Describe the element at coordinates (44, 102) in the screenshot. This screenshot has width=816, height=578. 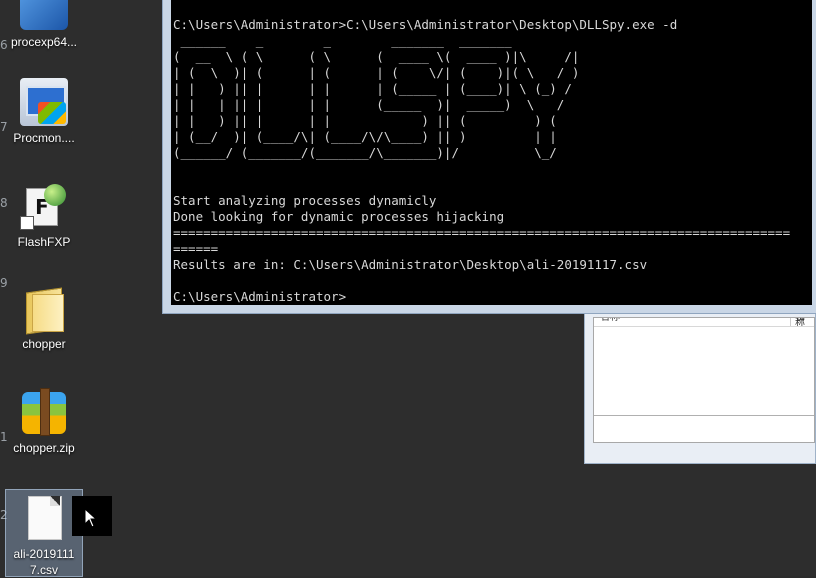
I see `procmon-icon` at that location.